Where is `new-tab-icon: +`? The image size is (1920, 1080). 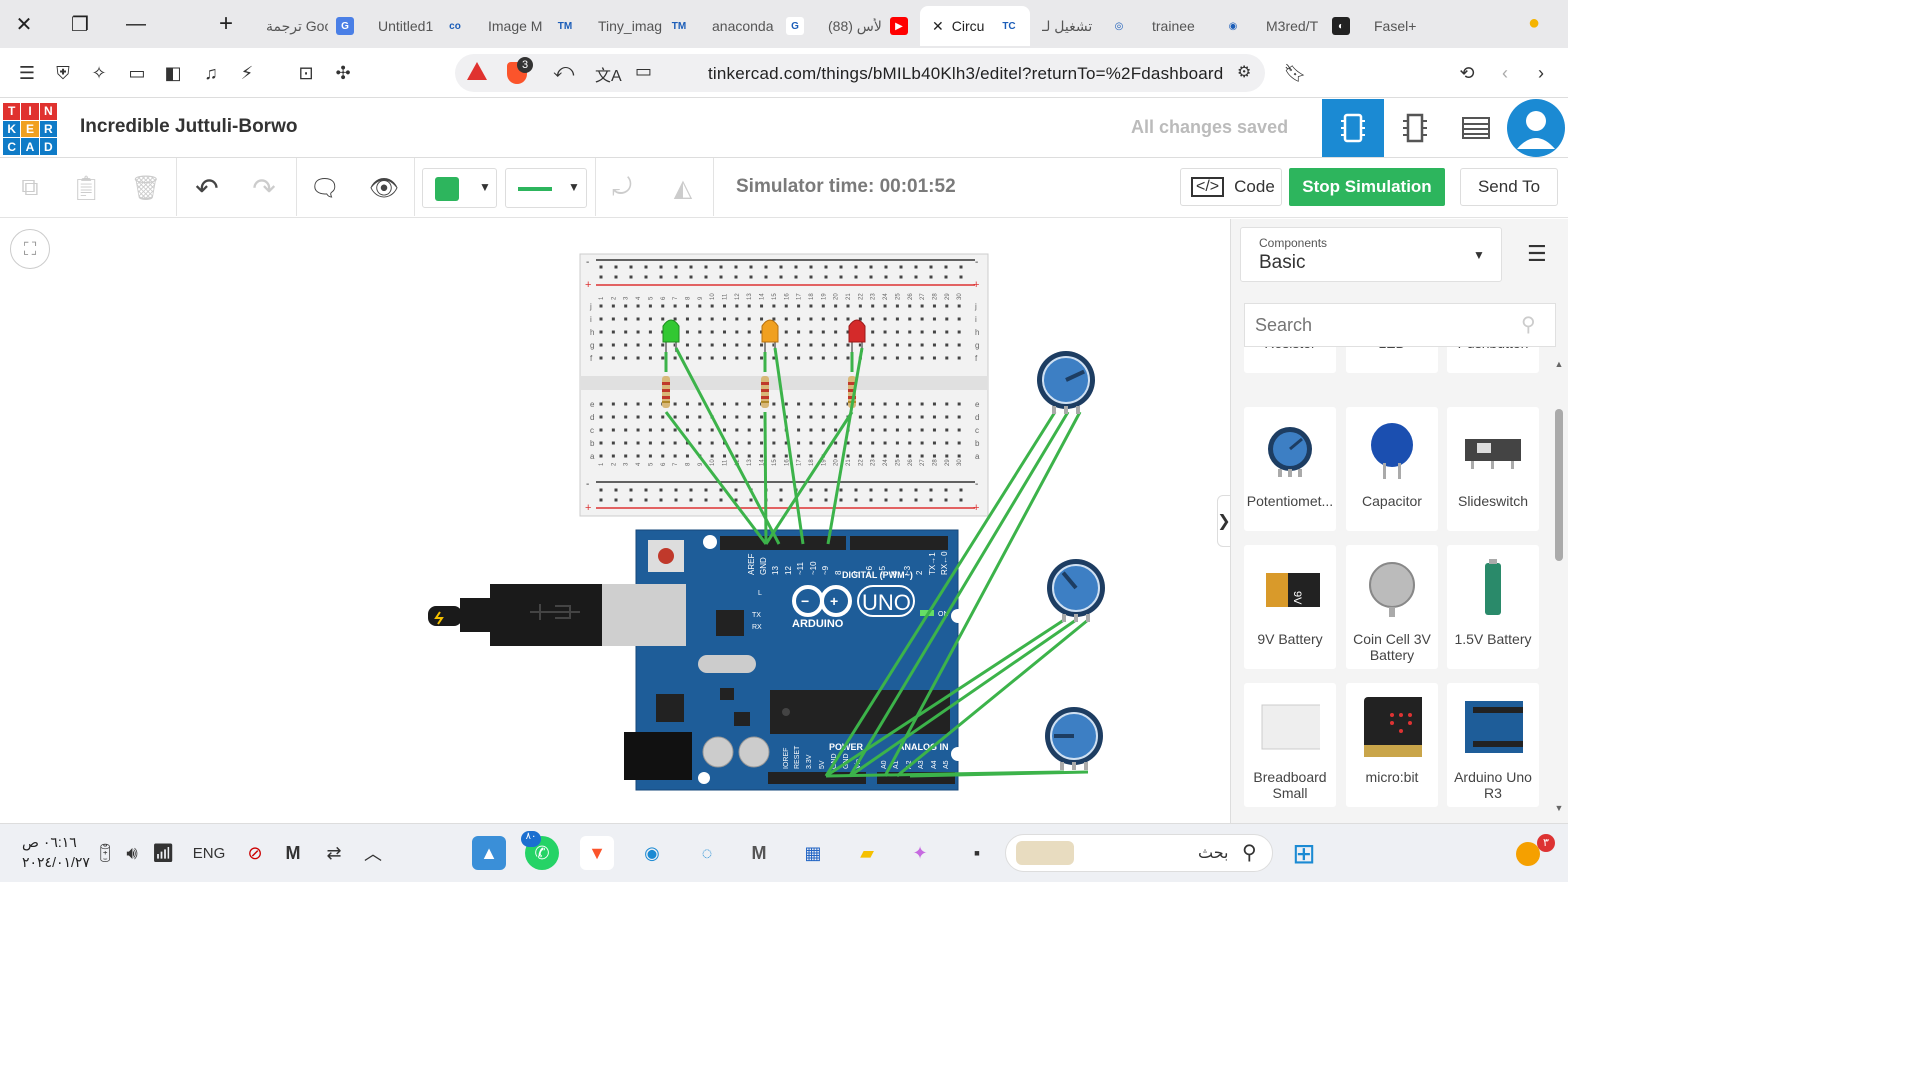 new-tab-icon: + is located at coordinates (226, 24).